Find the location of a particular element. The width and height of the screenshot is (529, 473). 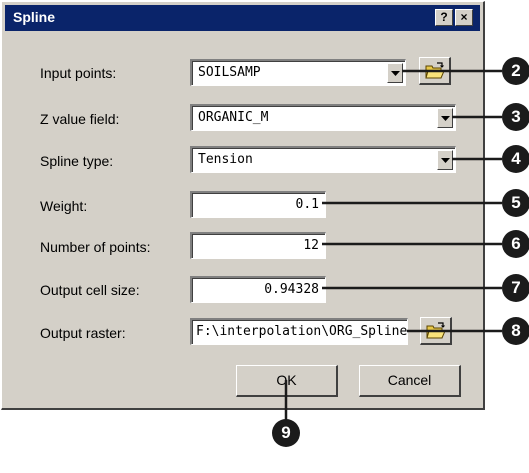

callout-7: 7 is located at coordinates (515, 288).